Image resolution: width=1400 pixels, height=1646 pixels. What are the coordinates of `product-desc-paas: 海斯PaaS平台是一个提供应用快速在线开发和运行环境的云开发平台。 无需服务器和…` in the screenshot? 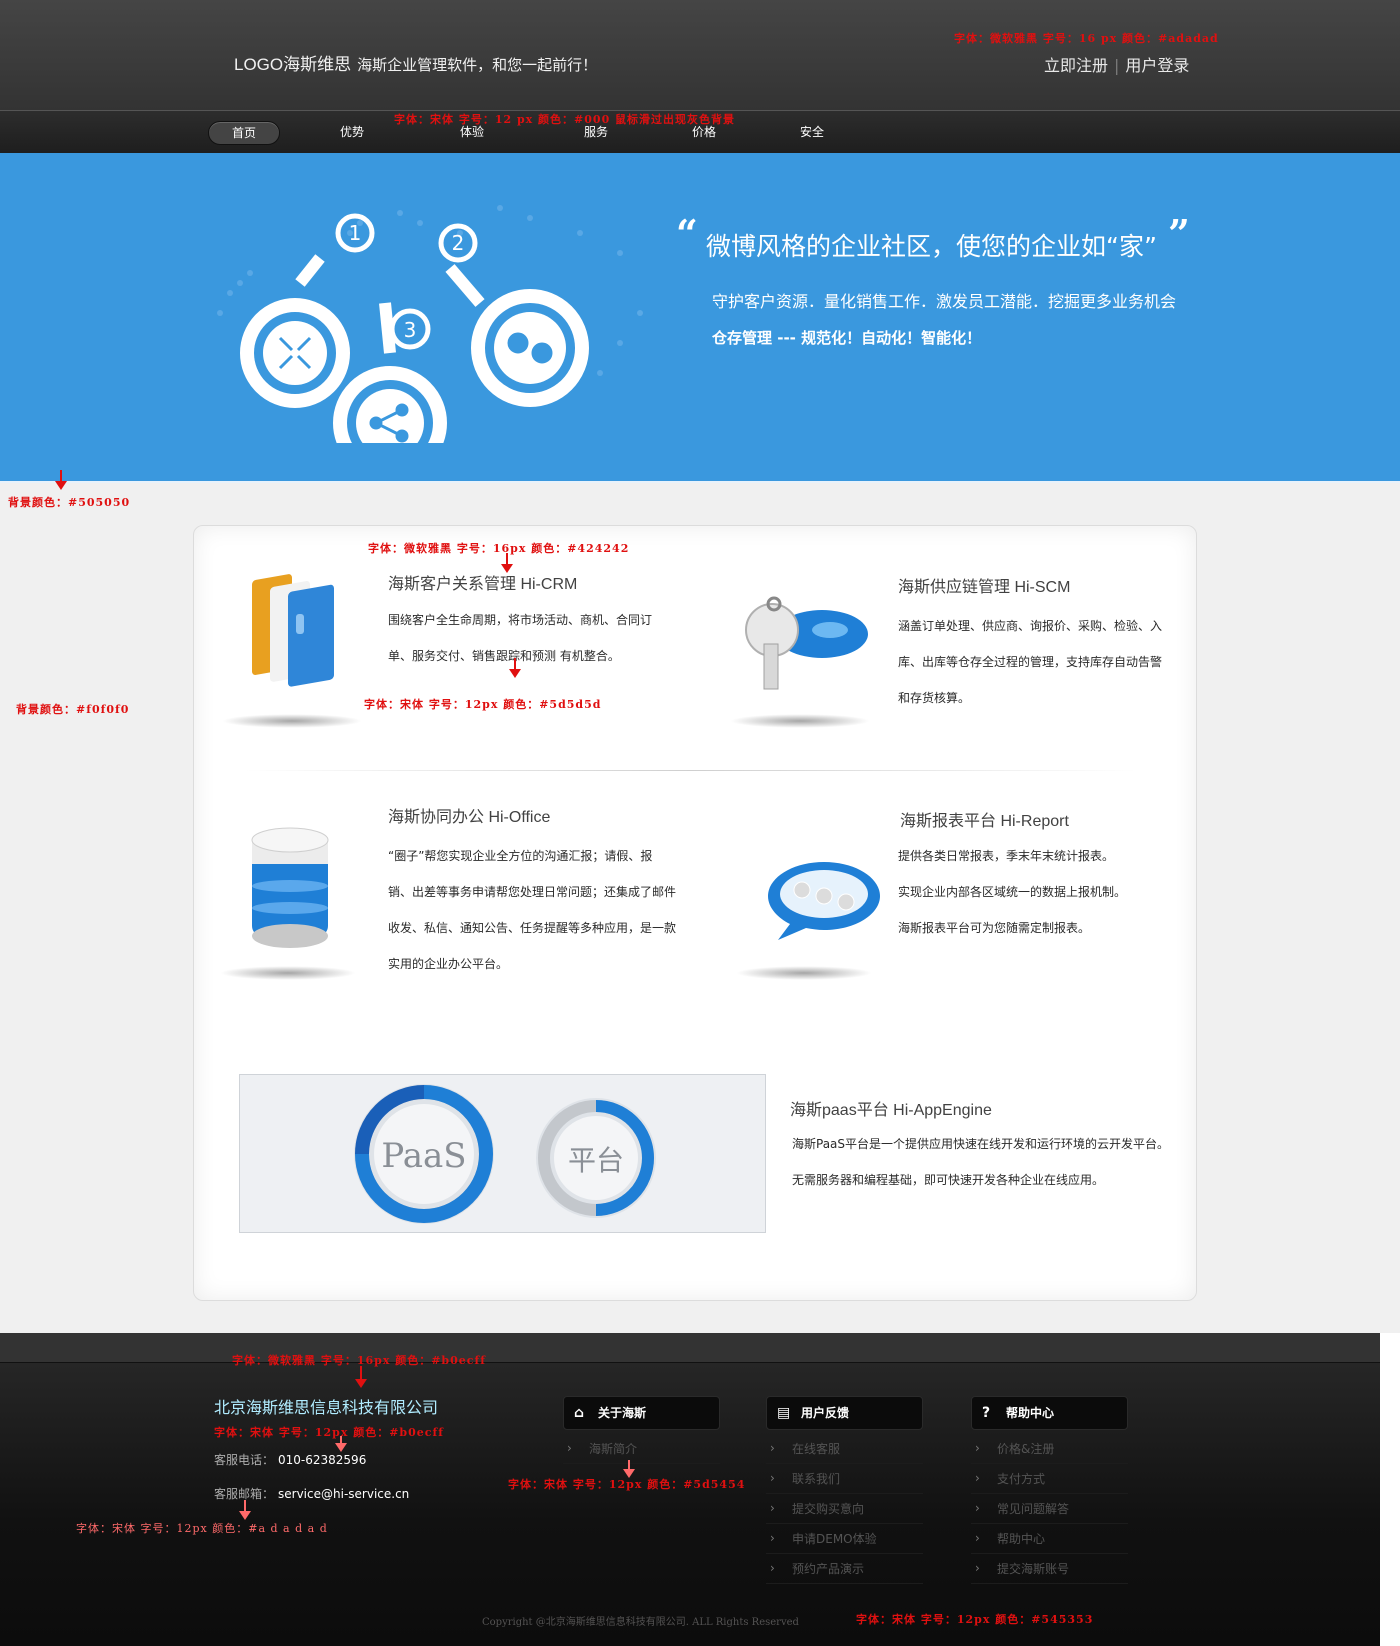 It's located at (980, 1162).